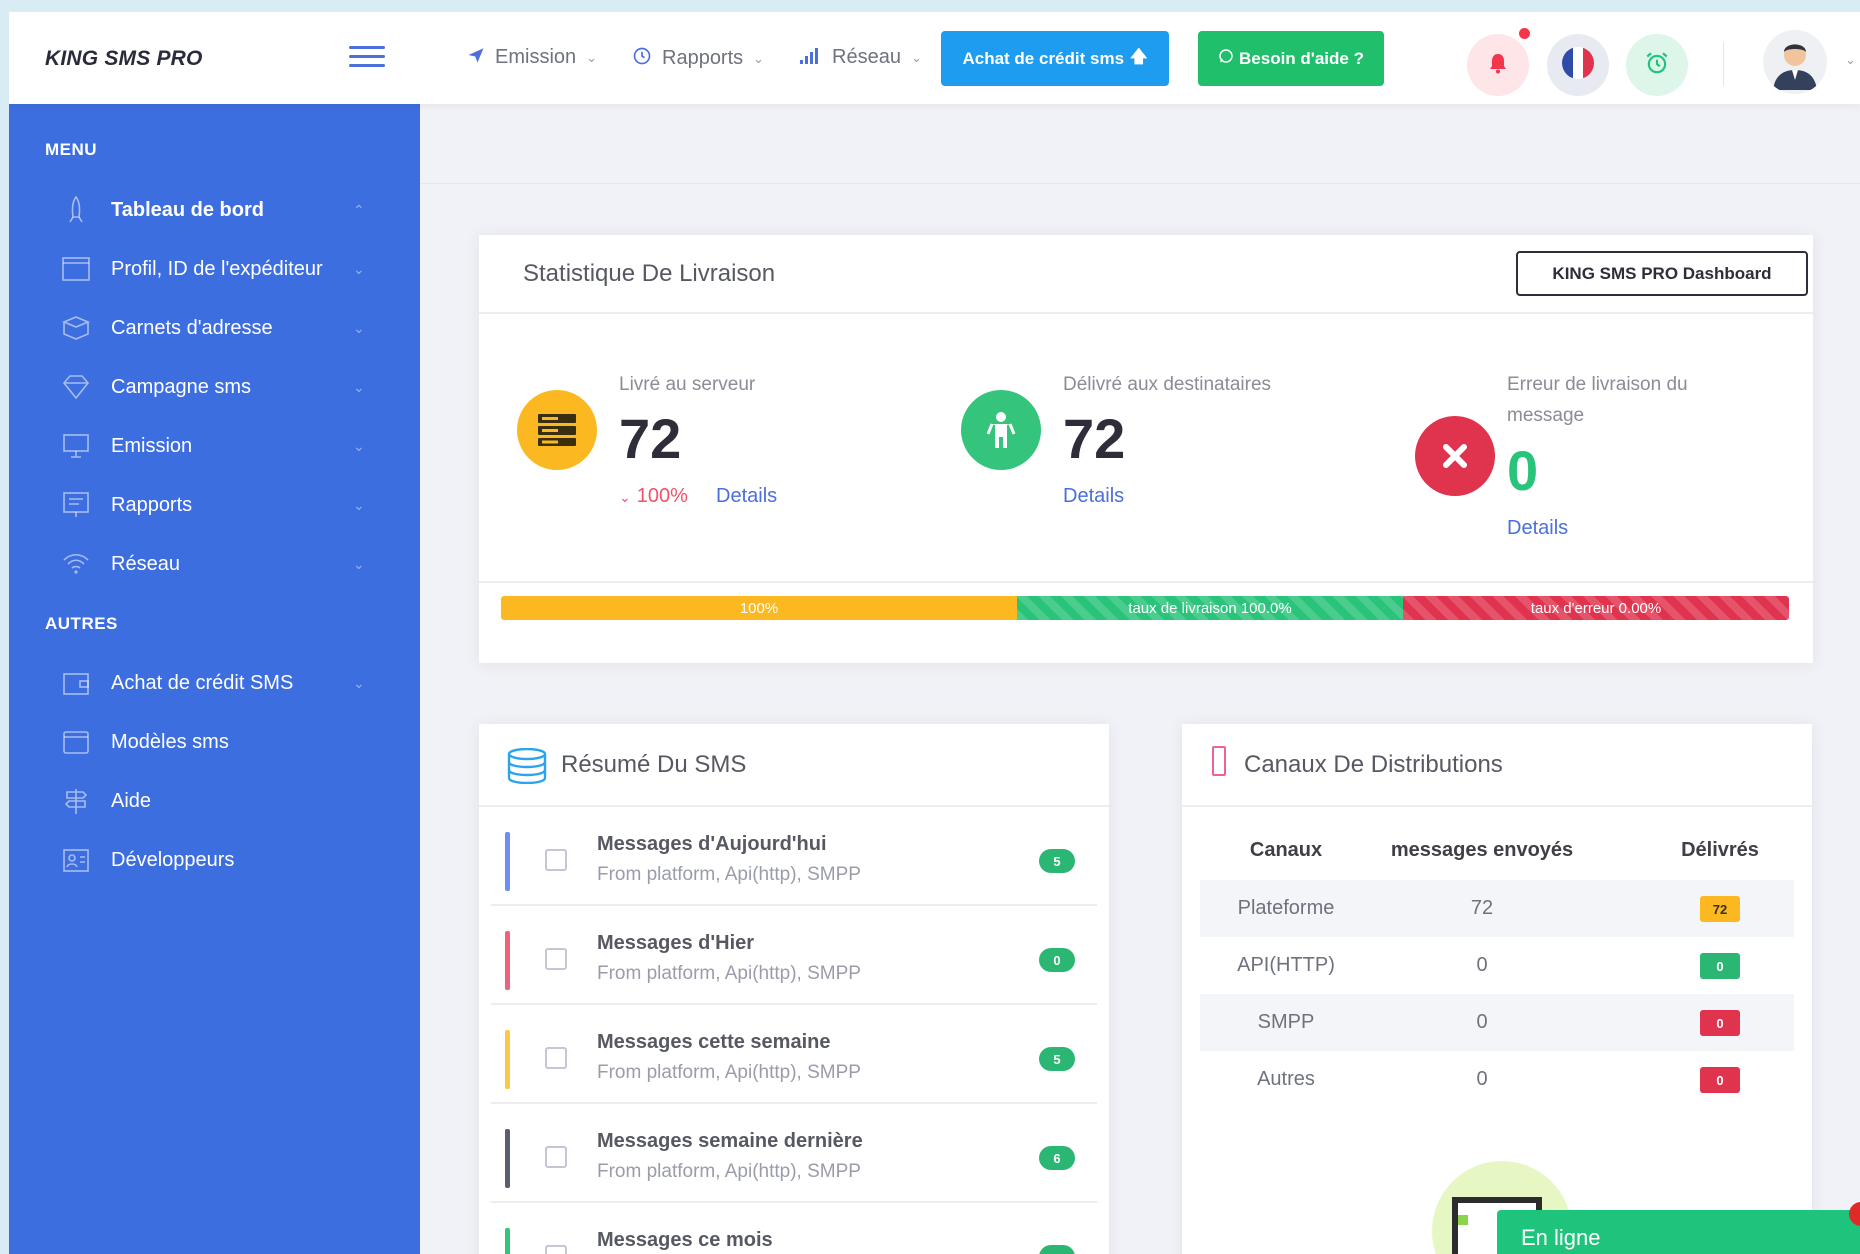  What do you see at coordinates (536, 57) in the screenshot?
I see `nav-emission-label: Emission` at bounding box center [536, 57].